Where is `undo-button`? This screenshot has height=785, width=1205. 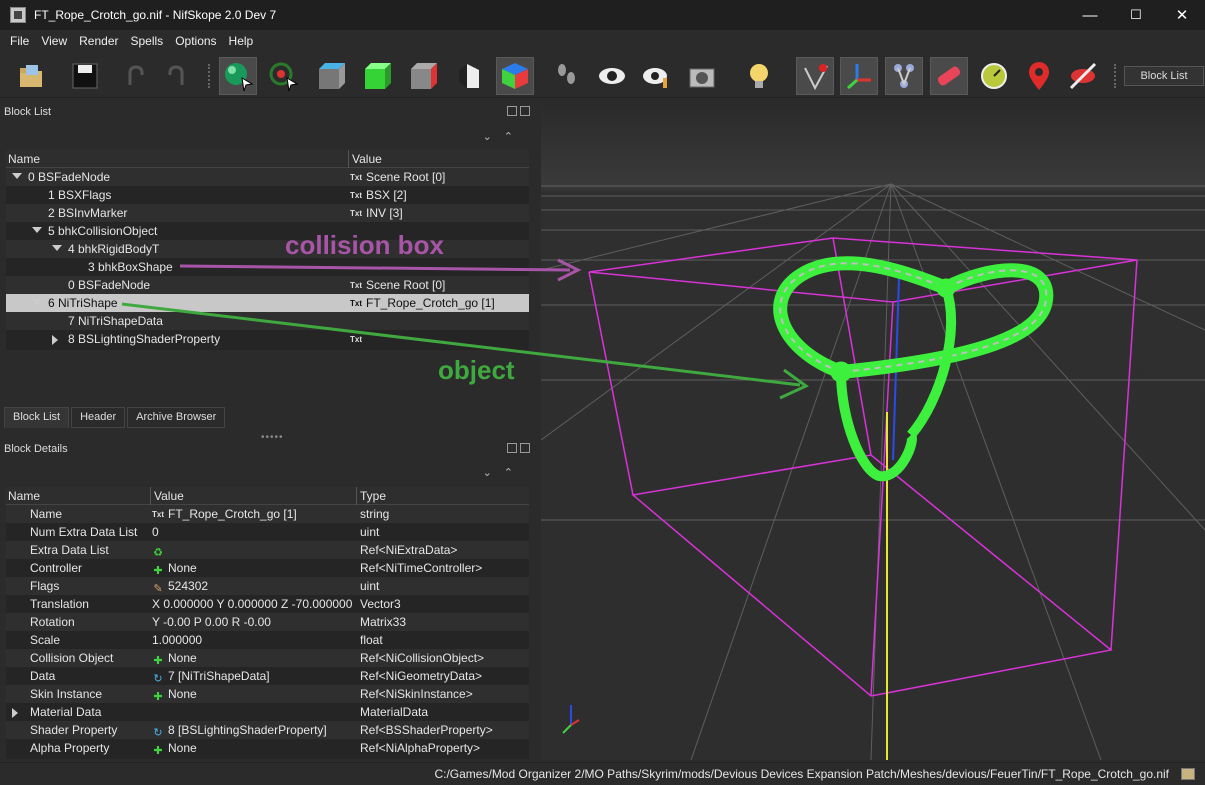 undo-button is located at coordinates (135, 76).